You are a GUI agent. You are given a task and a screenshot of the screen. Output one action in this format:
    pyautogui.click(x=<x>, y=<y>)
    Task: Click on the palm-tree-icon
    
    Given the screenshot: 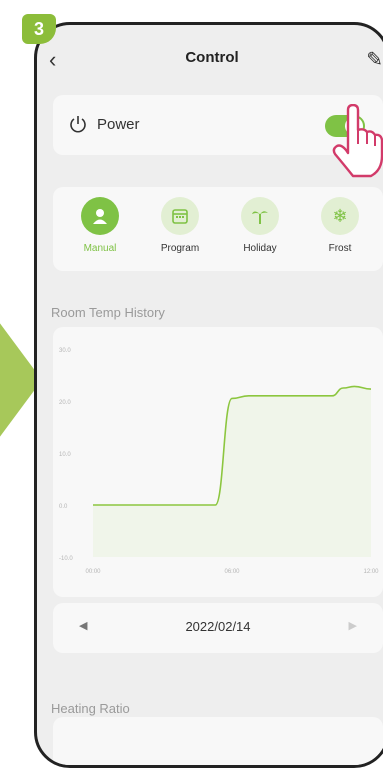 What is the action you would take?
    pyautogui.click(x=260, y=216)
    